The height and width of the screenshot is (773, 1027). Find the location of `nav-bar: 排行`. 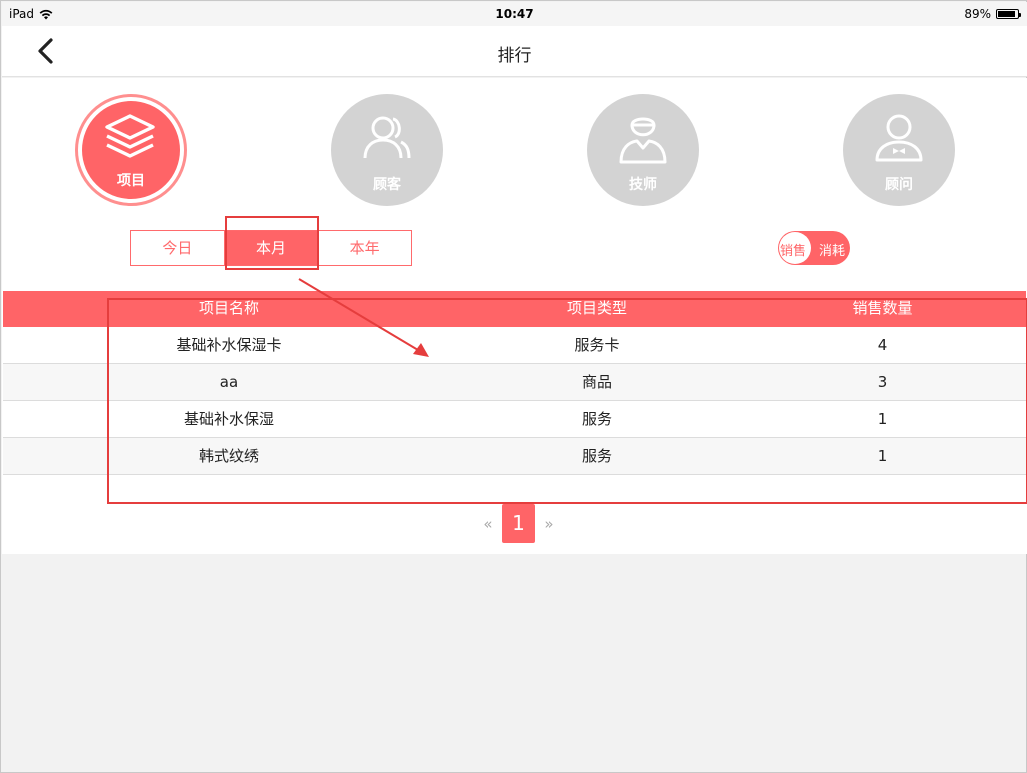

nav-bar: 排行 is located at coordinates (514, 51).